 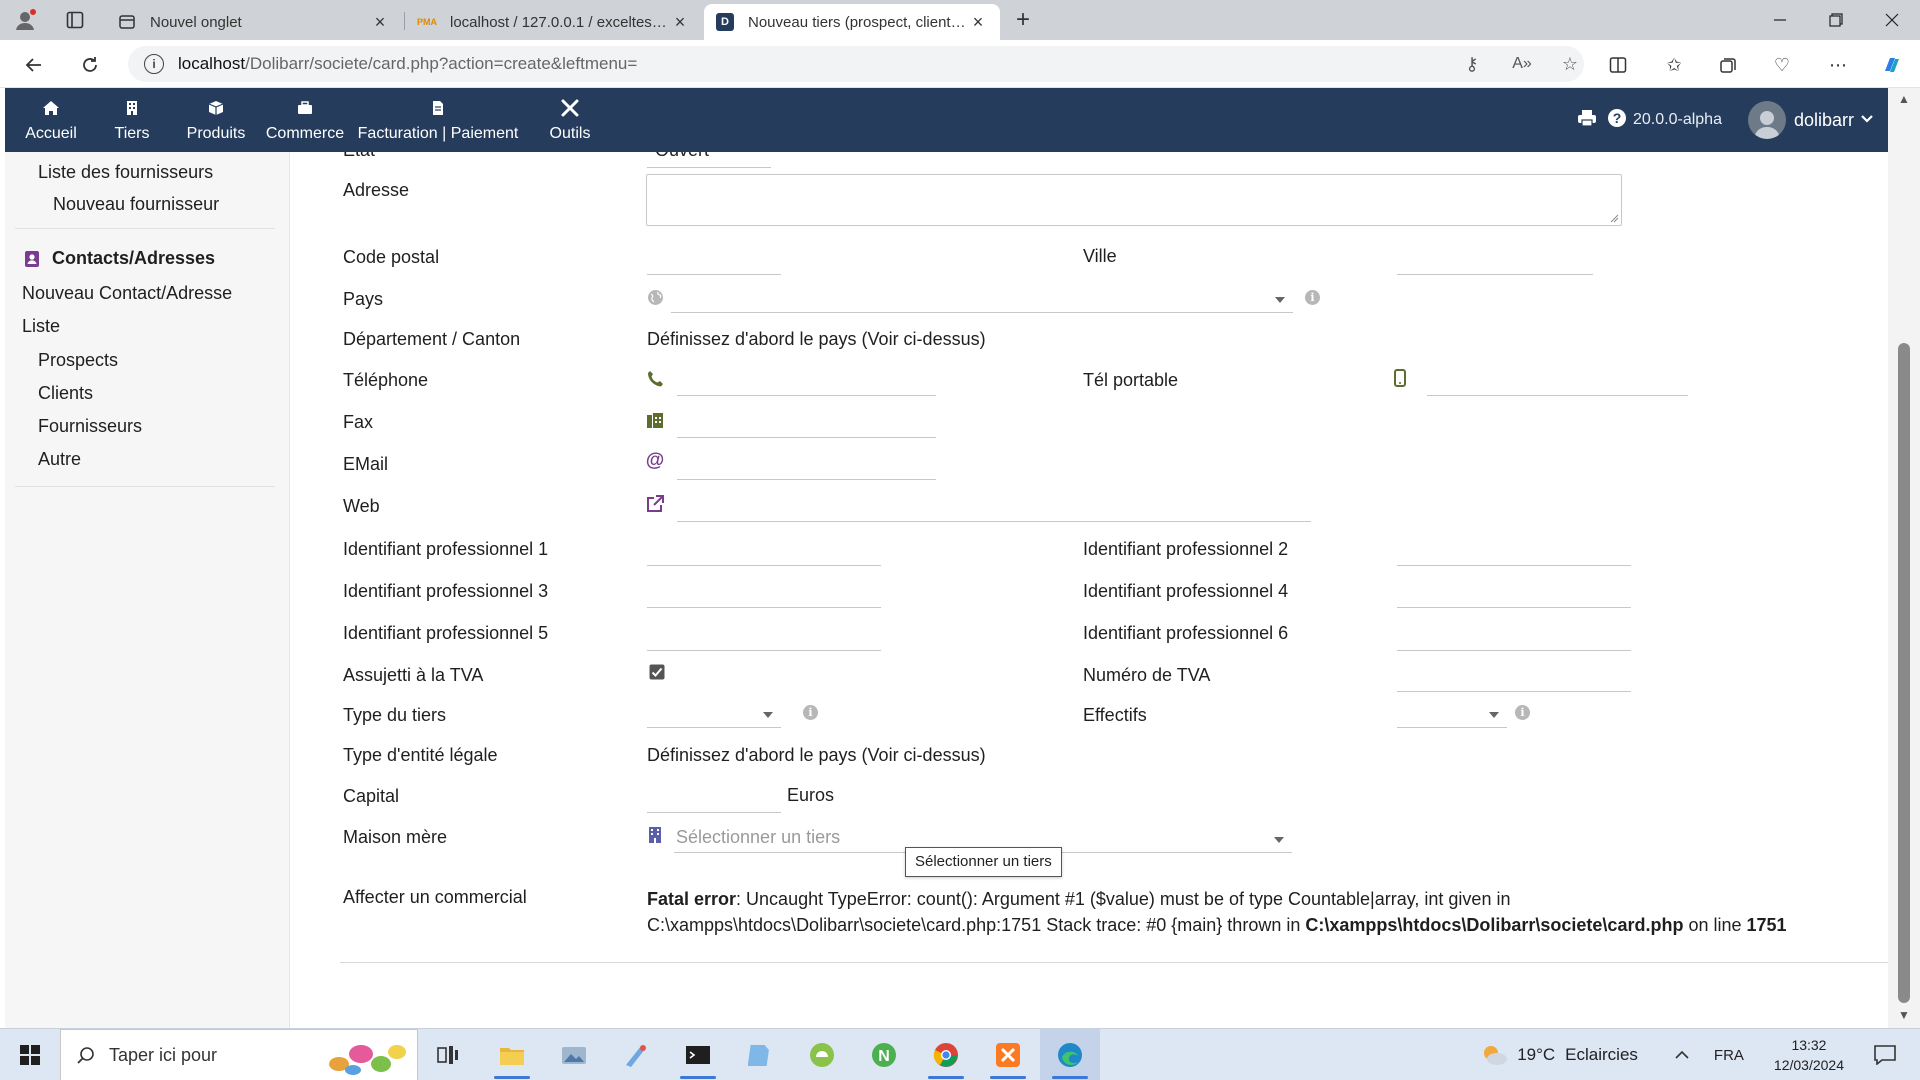 What do you see at coordinates (1023, 20) in the screenshot?
I see `new-tab-button: +` at bounding box center [1023, 20].